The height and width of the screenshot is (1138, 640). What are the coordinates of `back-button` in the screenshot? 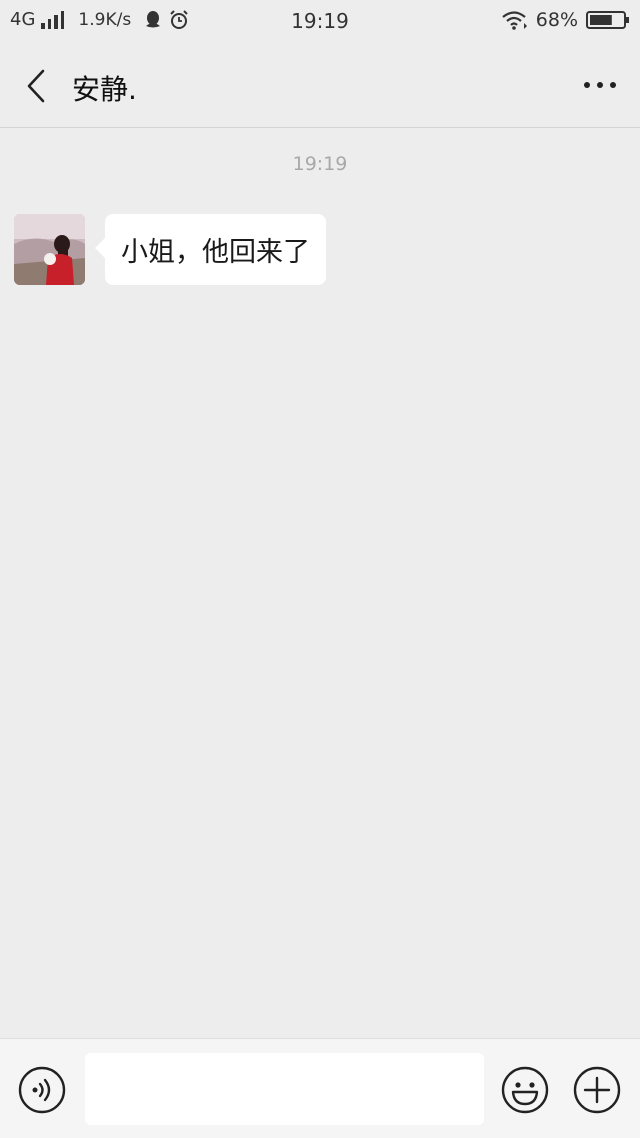 It's located at (36, 86).